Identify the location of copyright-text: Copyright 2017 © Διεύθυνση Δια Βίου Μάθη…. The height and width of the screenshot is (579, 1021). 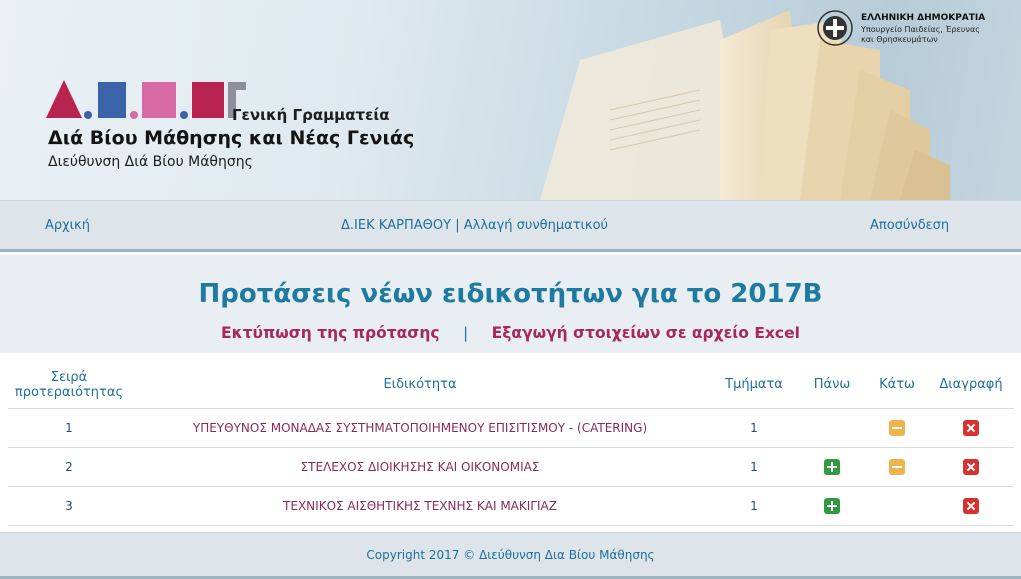
(510, 555).